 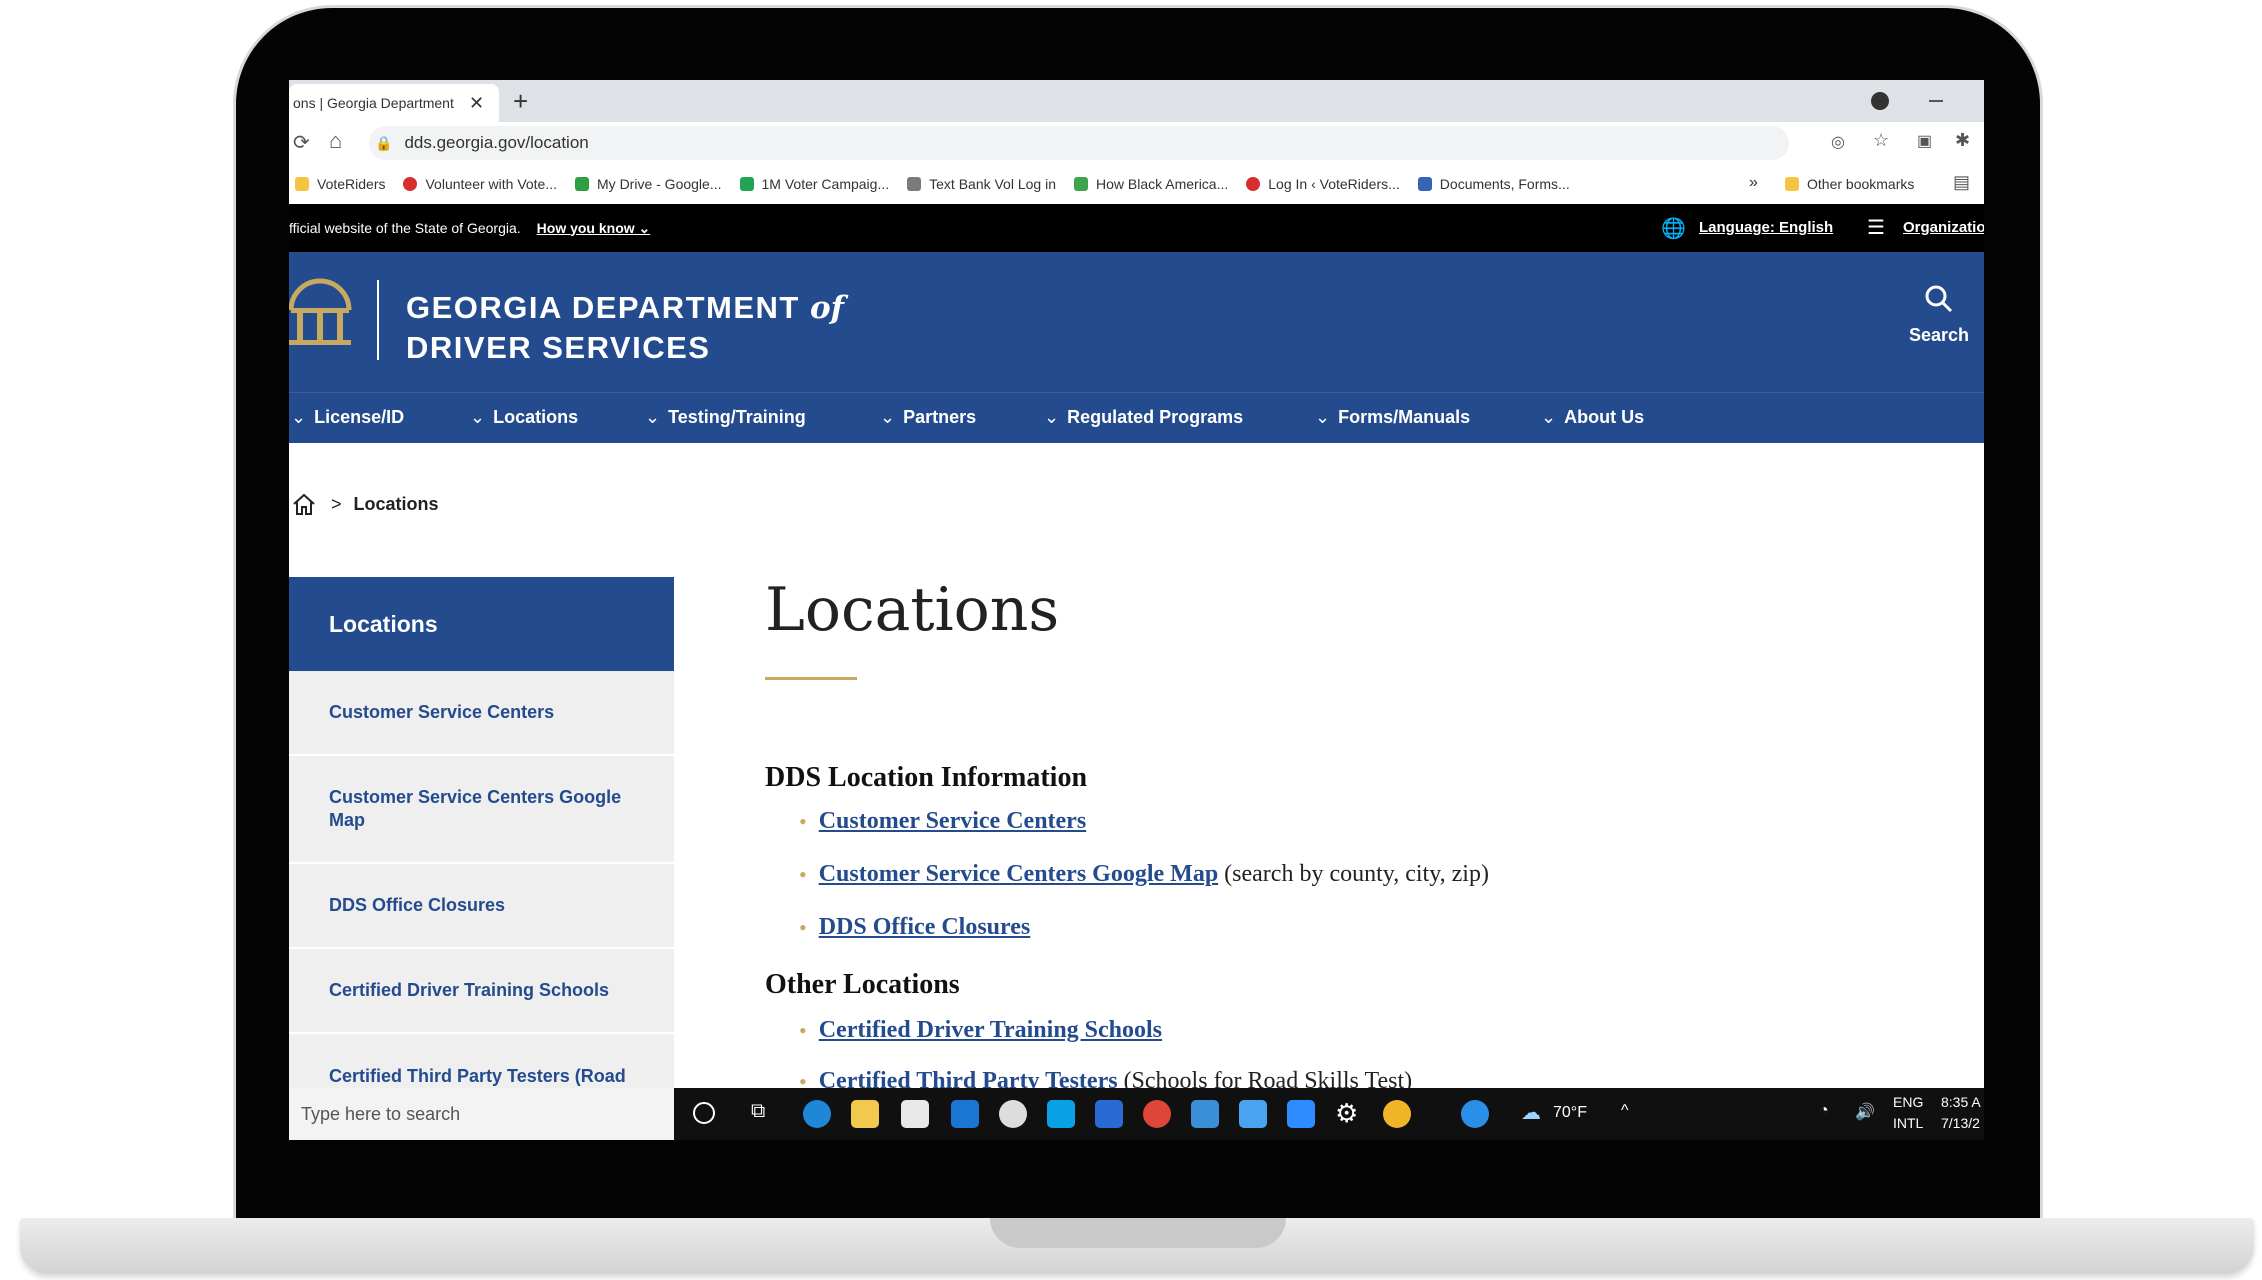 I want to click on lock-icon: 🔒, so click(x=384, y=142).